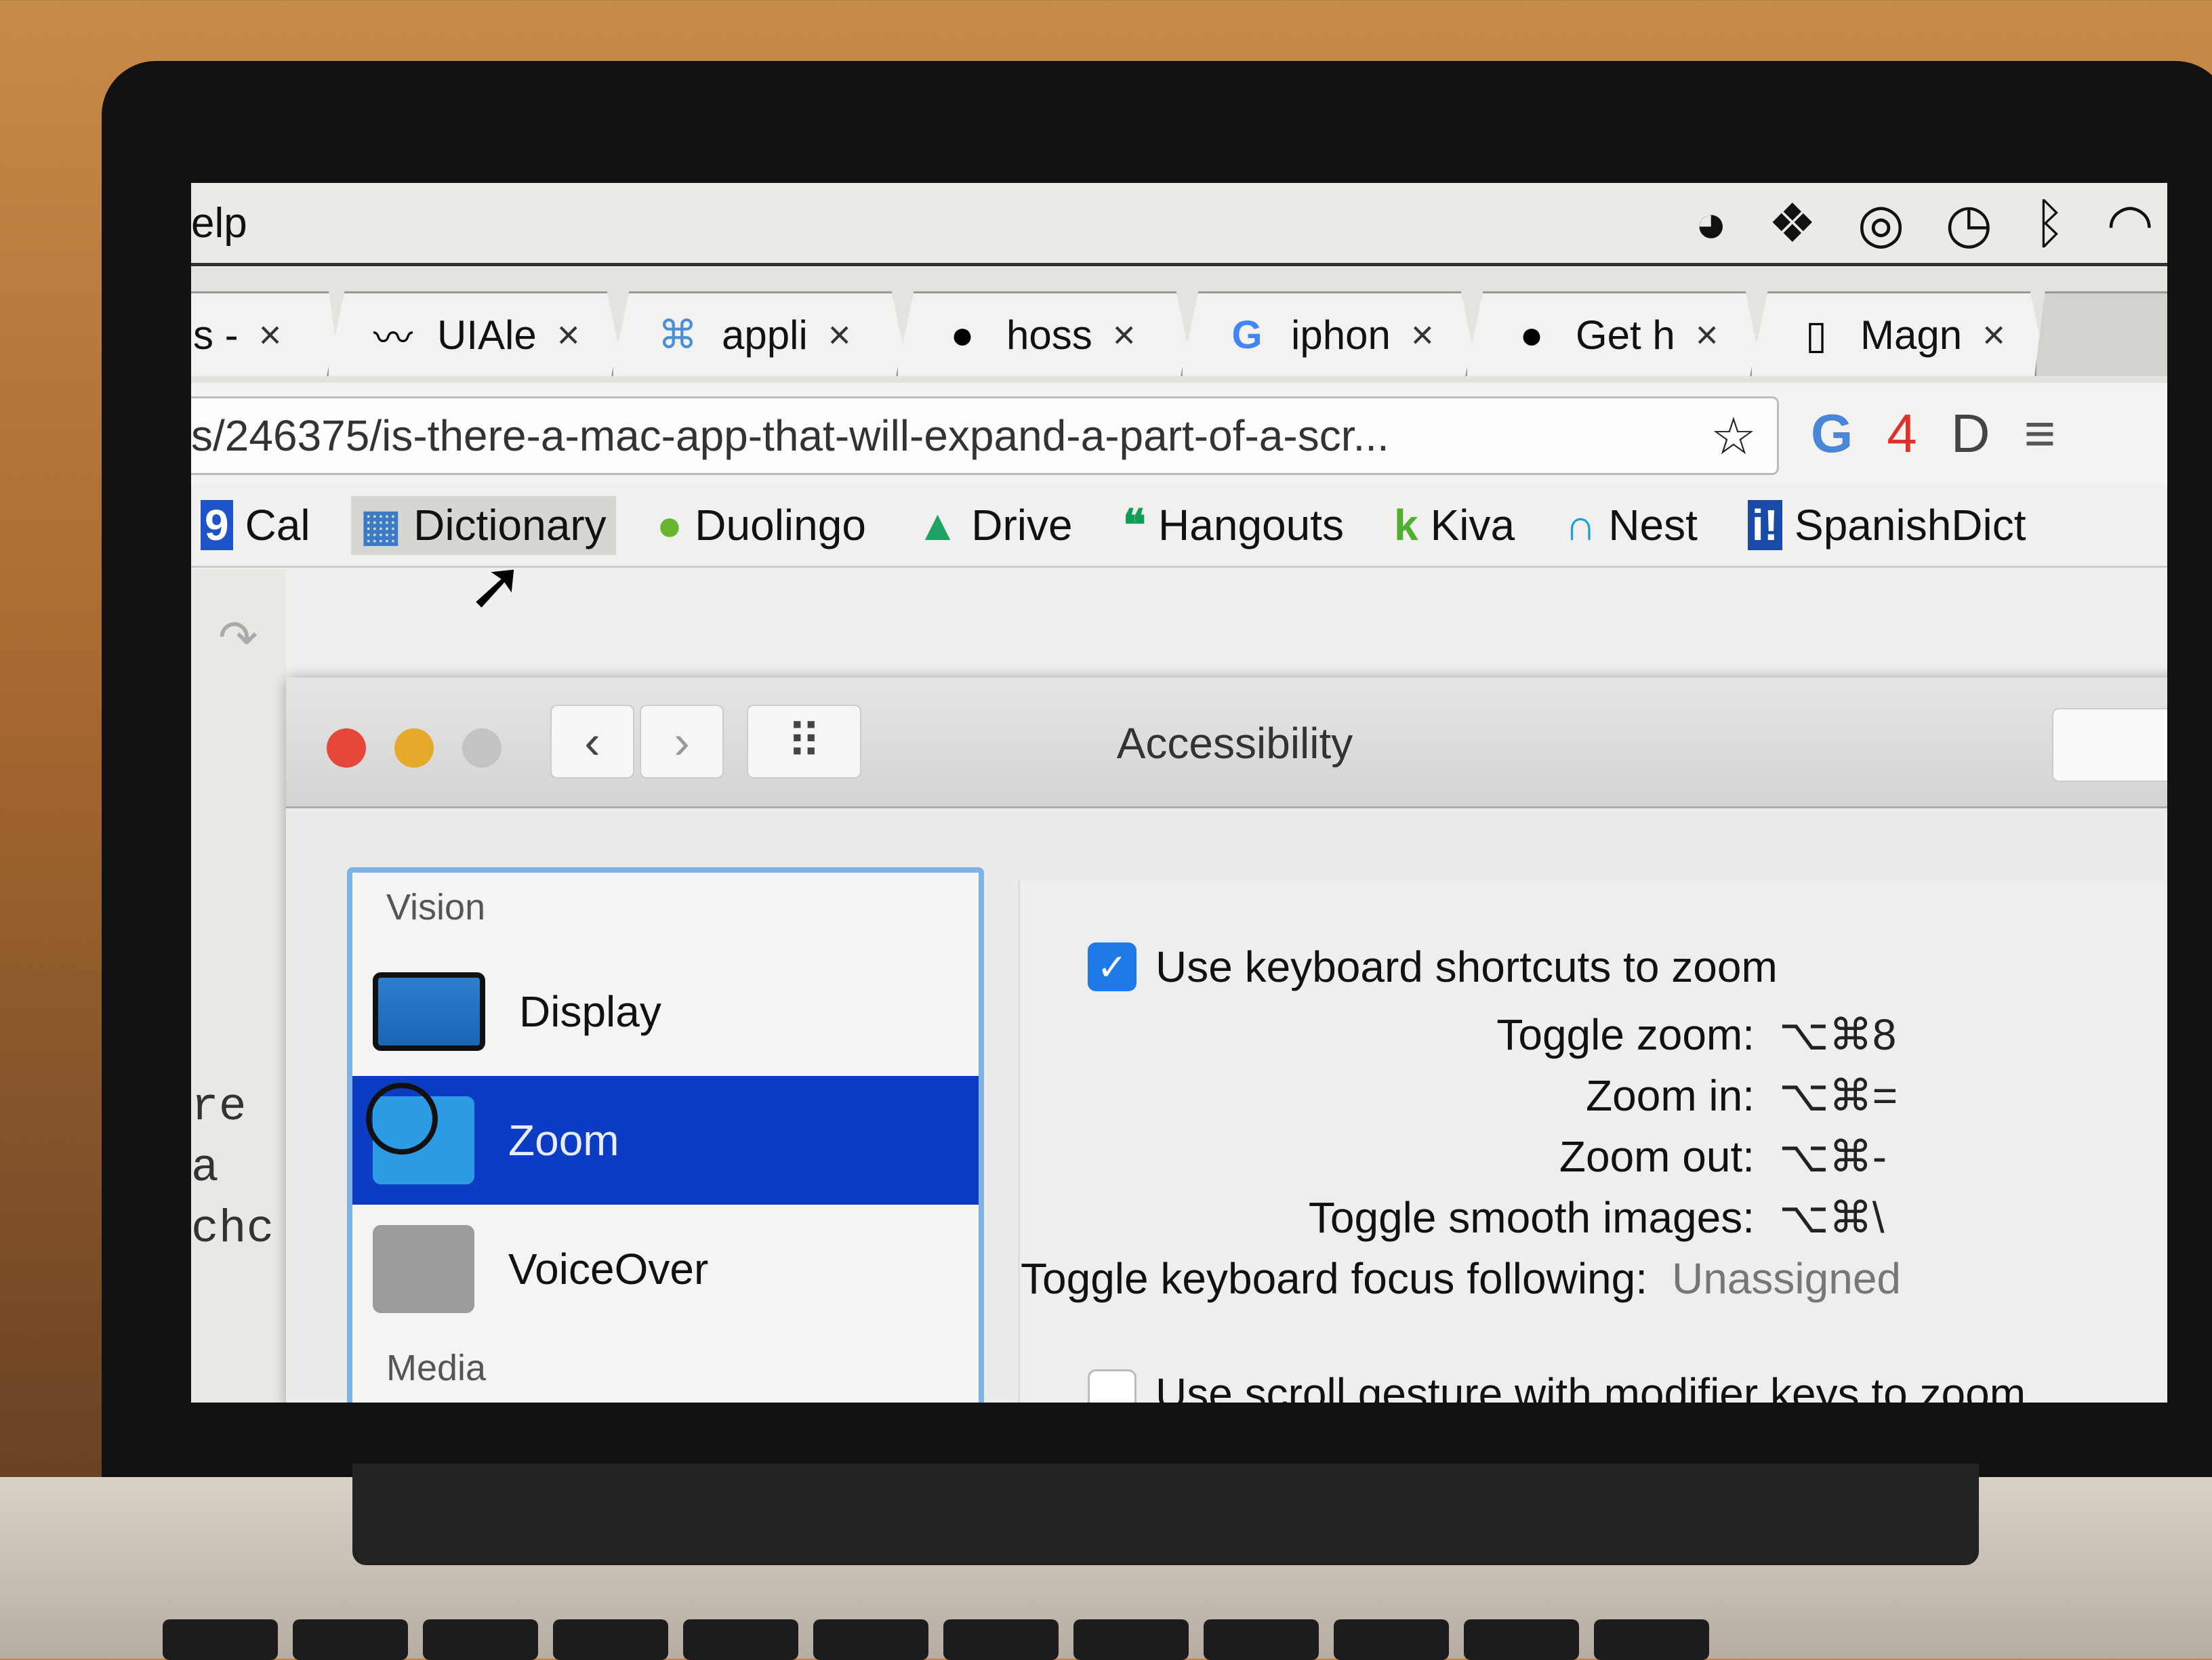  Describe the element at coordinates (1454, 525) in the screenshot. I see `bookmark-kiva: k Kiva` at that location.